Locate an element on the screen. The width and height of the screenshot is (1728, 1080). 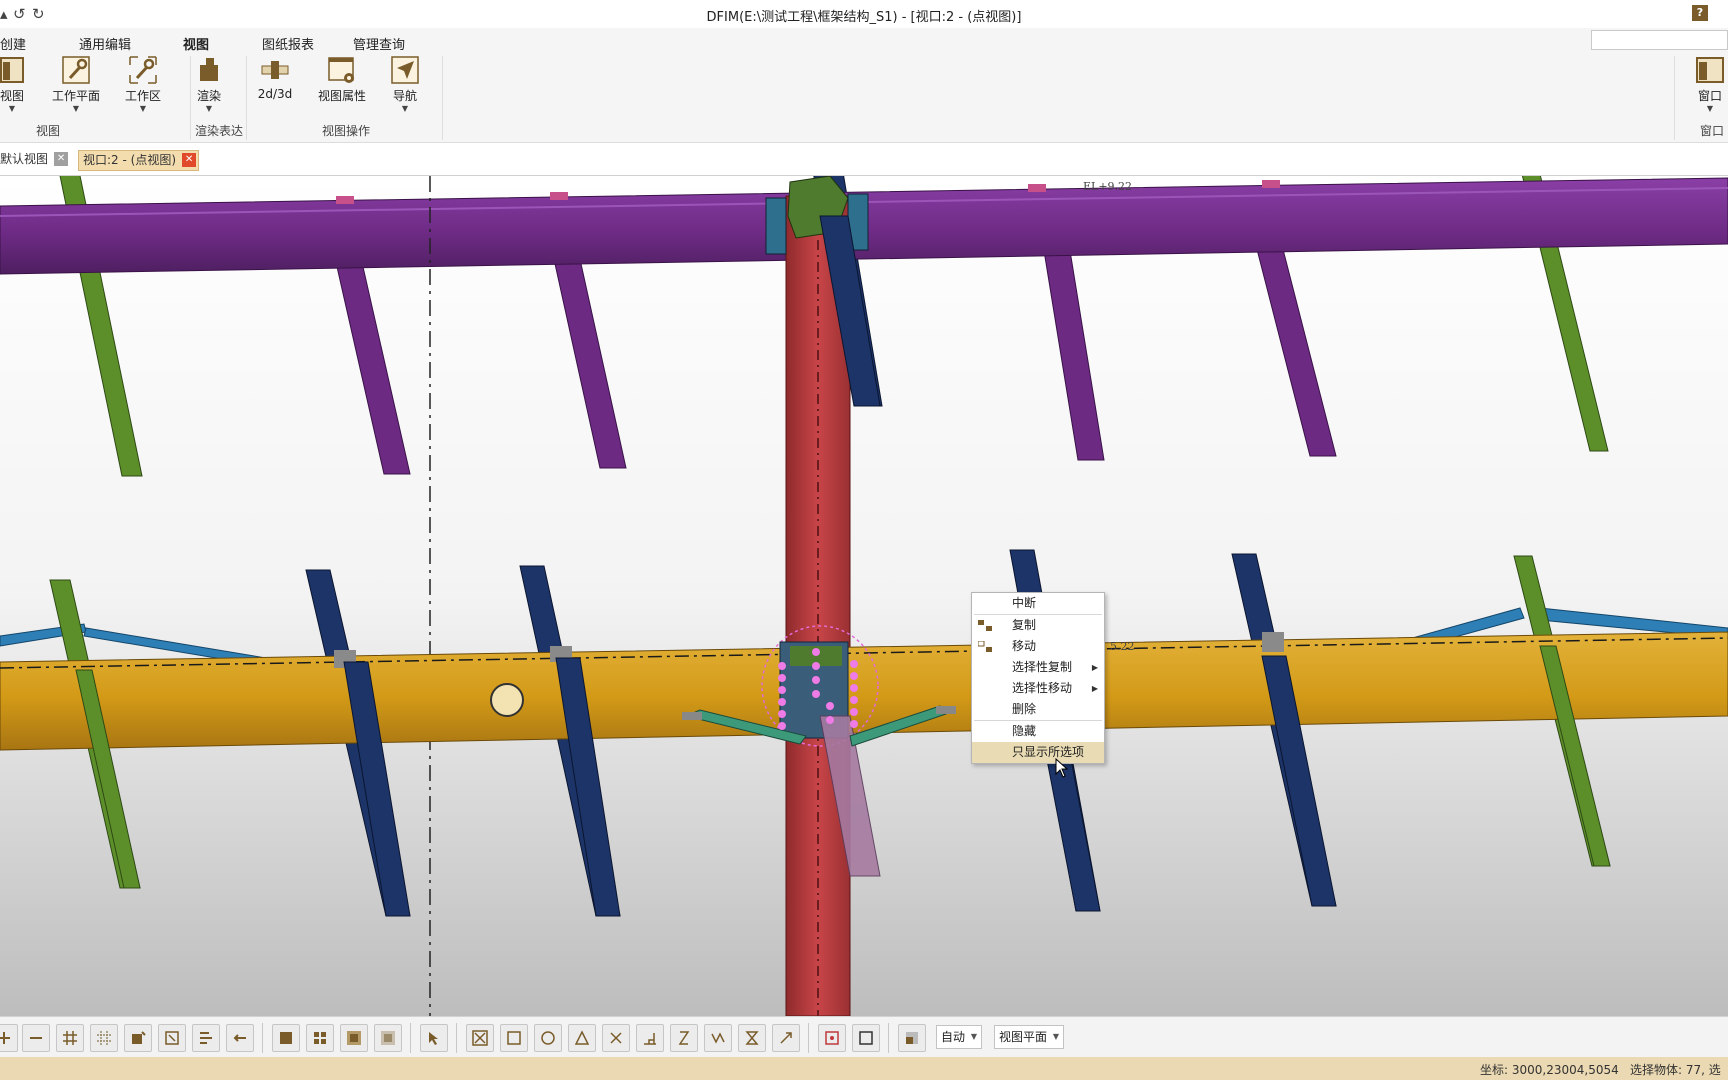
triangle-icon is located at coordinates (582, 1037).